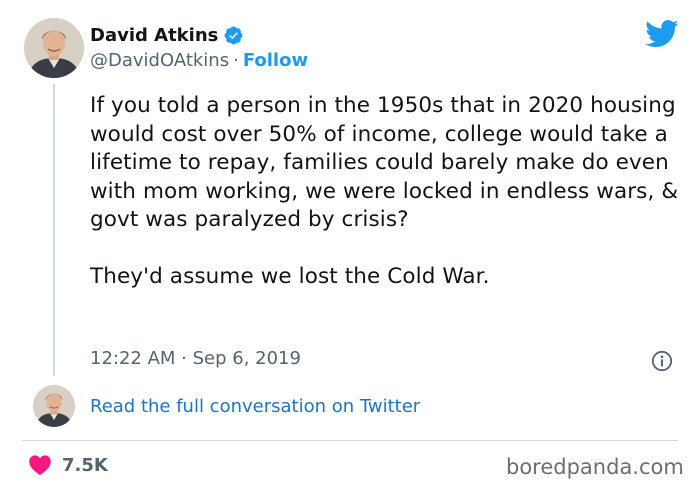 The image size is (700, 492). I want to click on like-button: 7.5K, so click(68, 465).